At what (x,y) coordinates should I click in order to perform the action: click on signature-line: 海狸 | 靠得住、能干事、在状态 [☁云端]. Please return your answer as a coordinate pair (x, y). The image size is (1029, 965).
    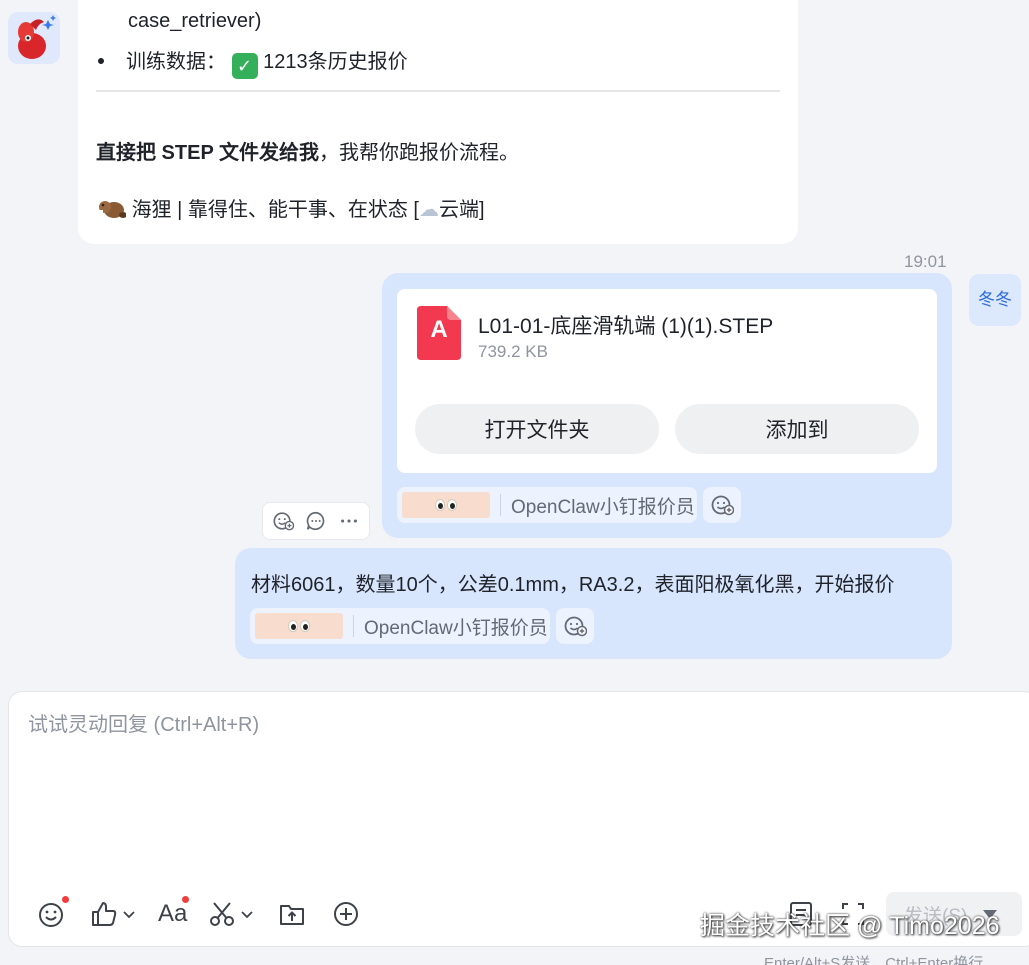
    Looking at the image, I should click on (290, 207).